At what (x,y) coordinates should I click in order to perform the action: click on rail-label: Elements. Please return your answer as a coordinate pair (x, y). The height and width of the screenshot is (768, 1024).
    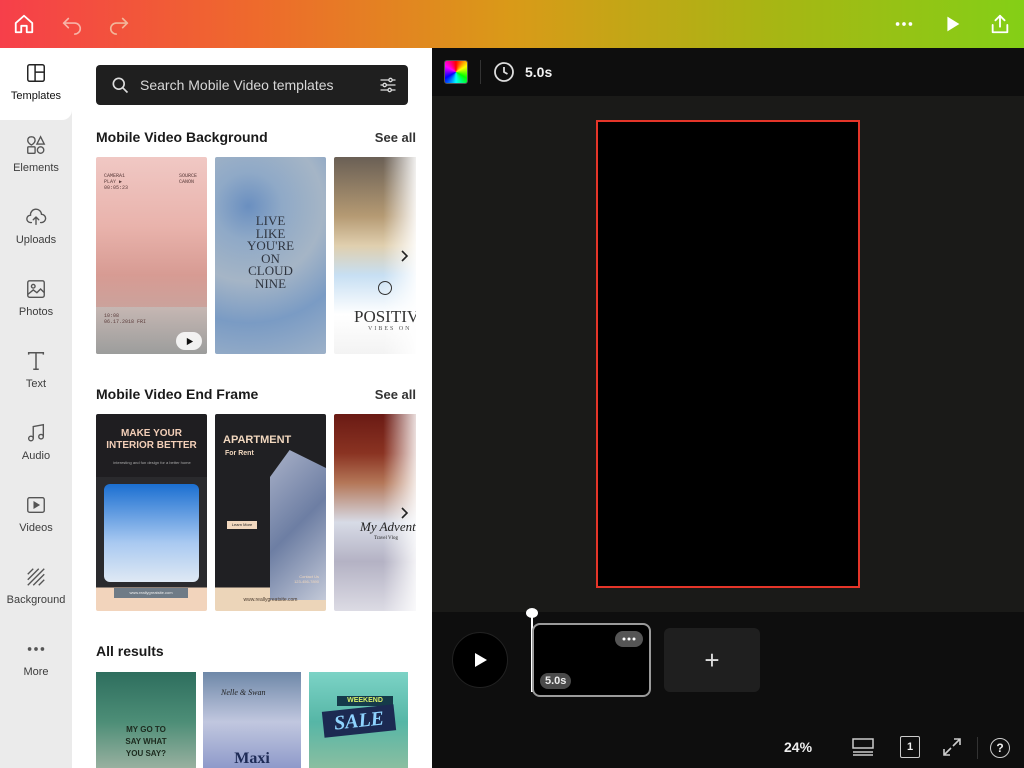
    Looking at the image, I should click on (36, 168).